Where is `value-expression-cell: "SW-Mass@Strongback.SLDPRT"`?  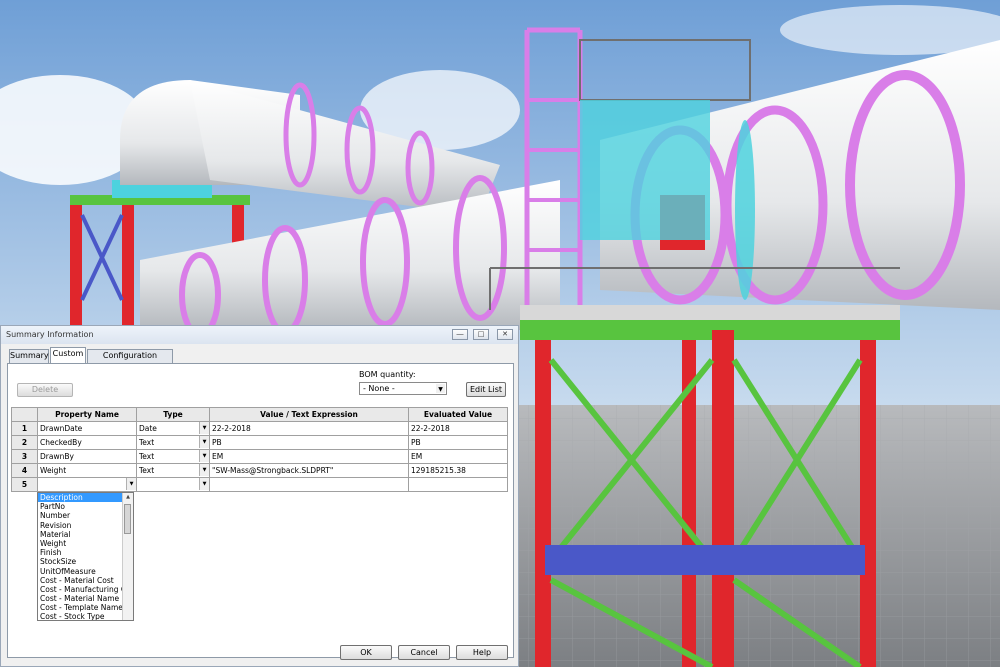 value-expression-cell: "SW-Mass@Strongback.SLDPRT" is located at coordinates (309, 470).